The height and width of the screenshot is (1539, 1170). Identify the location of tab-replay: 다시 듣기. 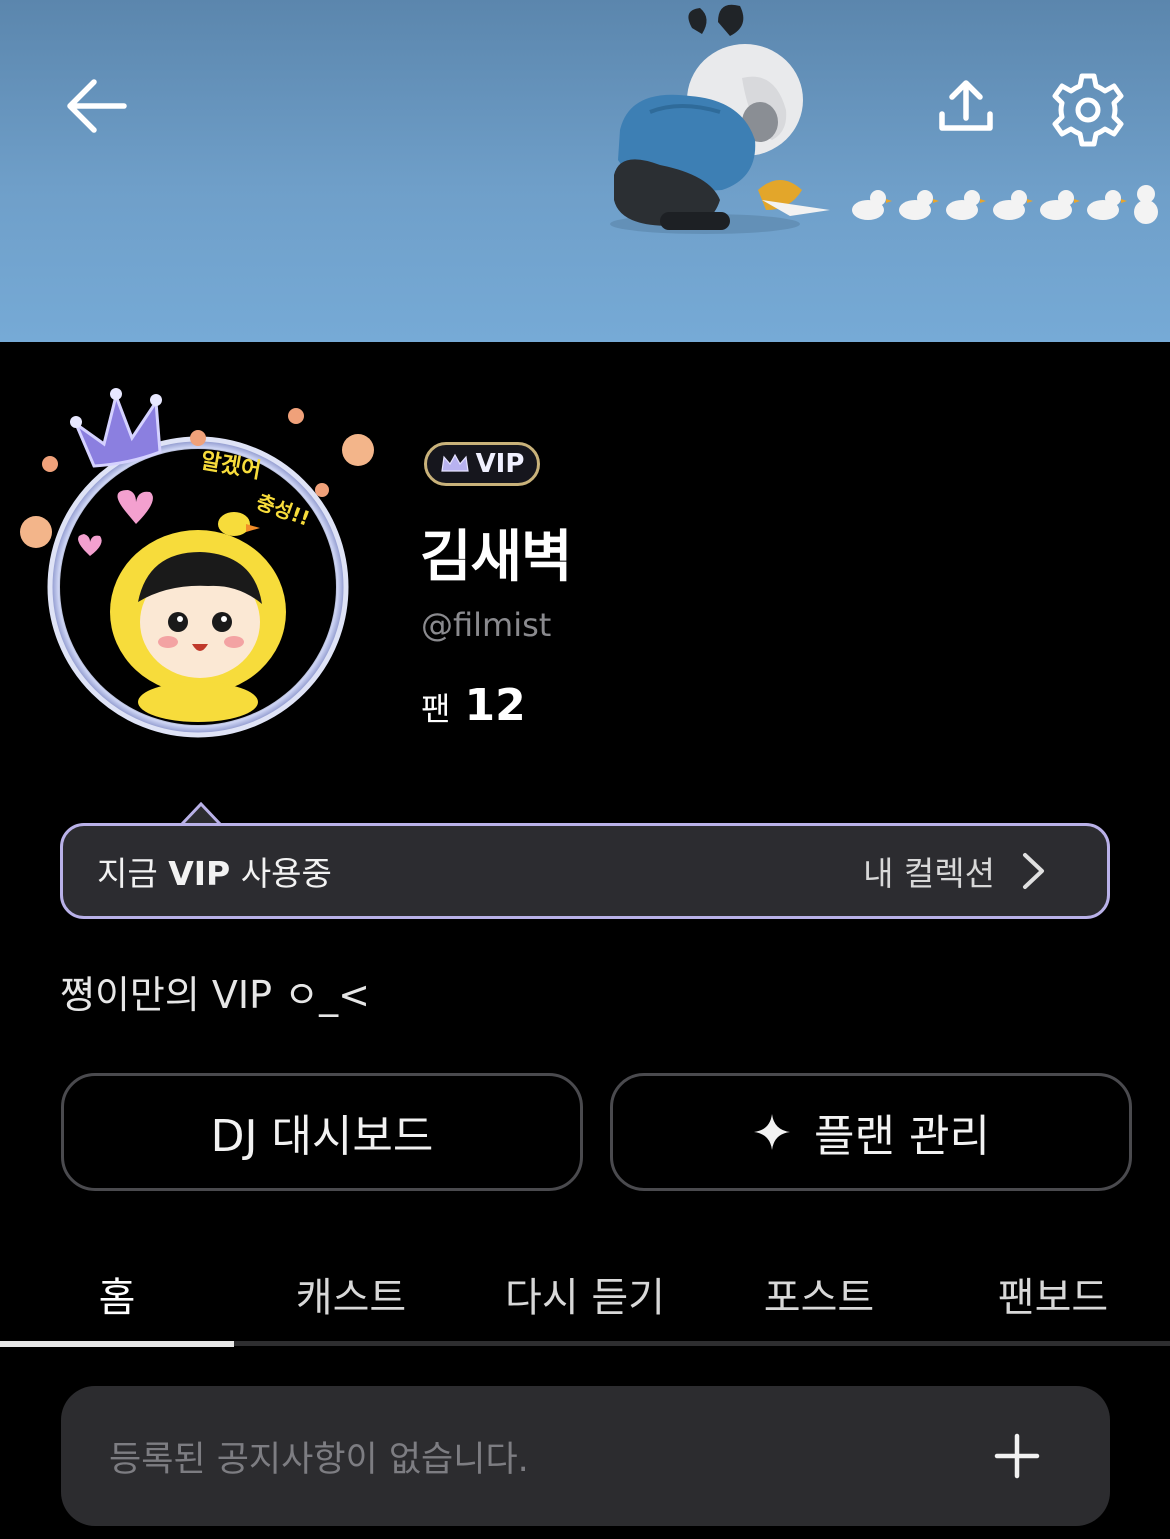
(585, 1294).